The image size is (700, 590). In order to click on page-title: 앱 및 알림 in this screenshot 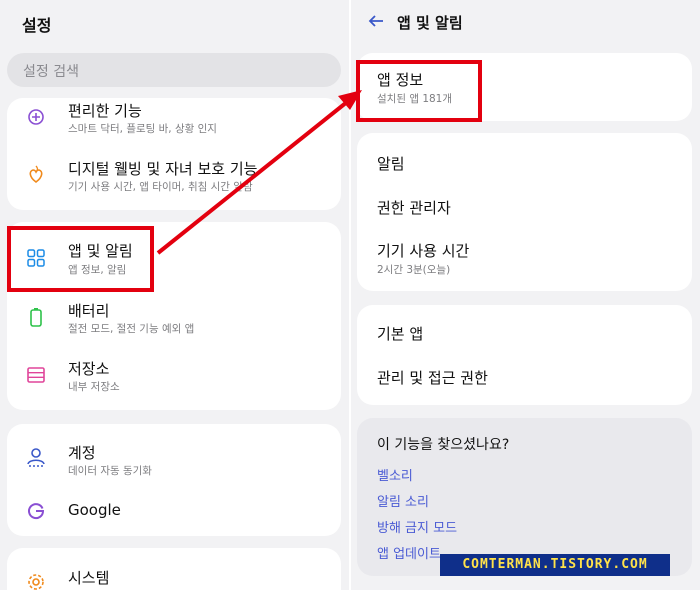, I will do `click(430, 23)`.